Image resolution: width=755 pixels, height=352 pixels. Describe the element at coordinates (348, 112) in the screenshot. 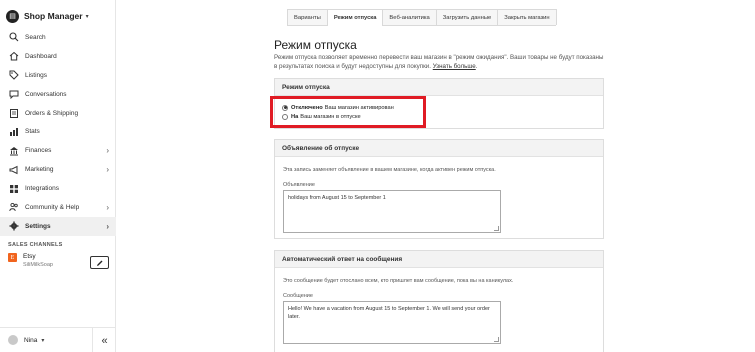

I see `highlight-box` at that location.